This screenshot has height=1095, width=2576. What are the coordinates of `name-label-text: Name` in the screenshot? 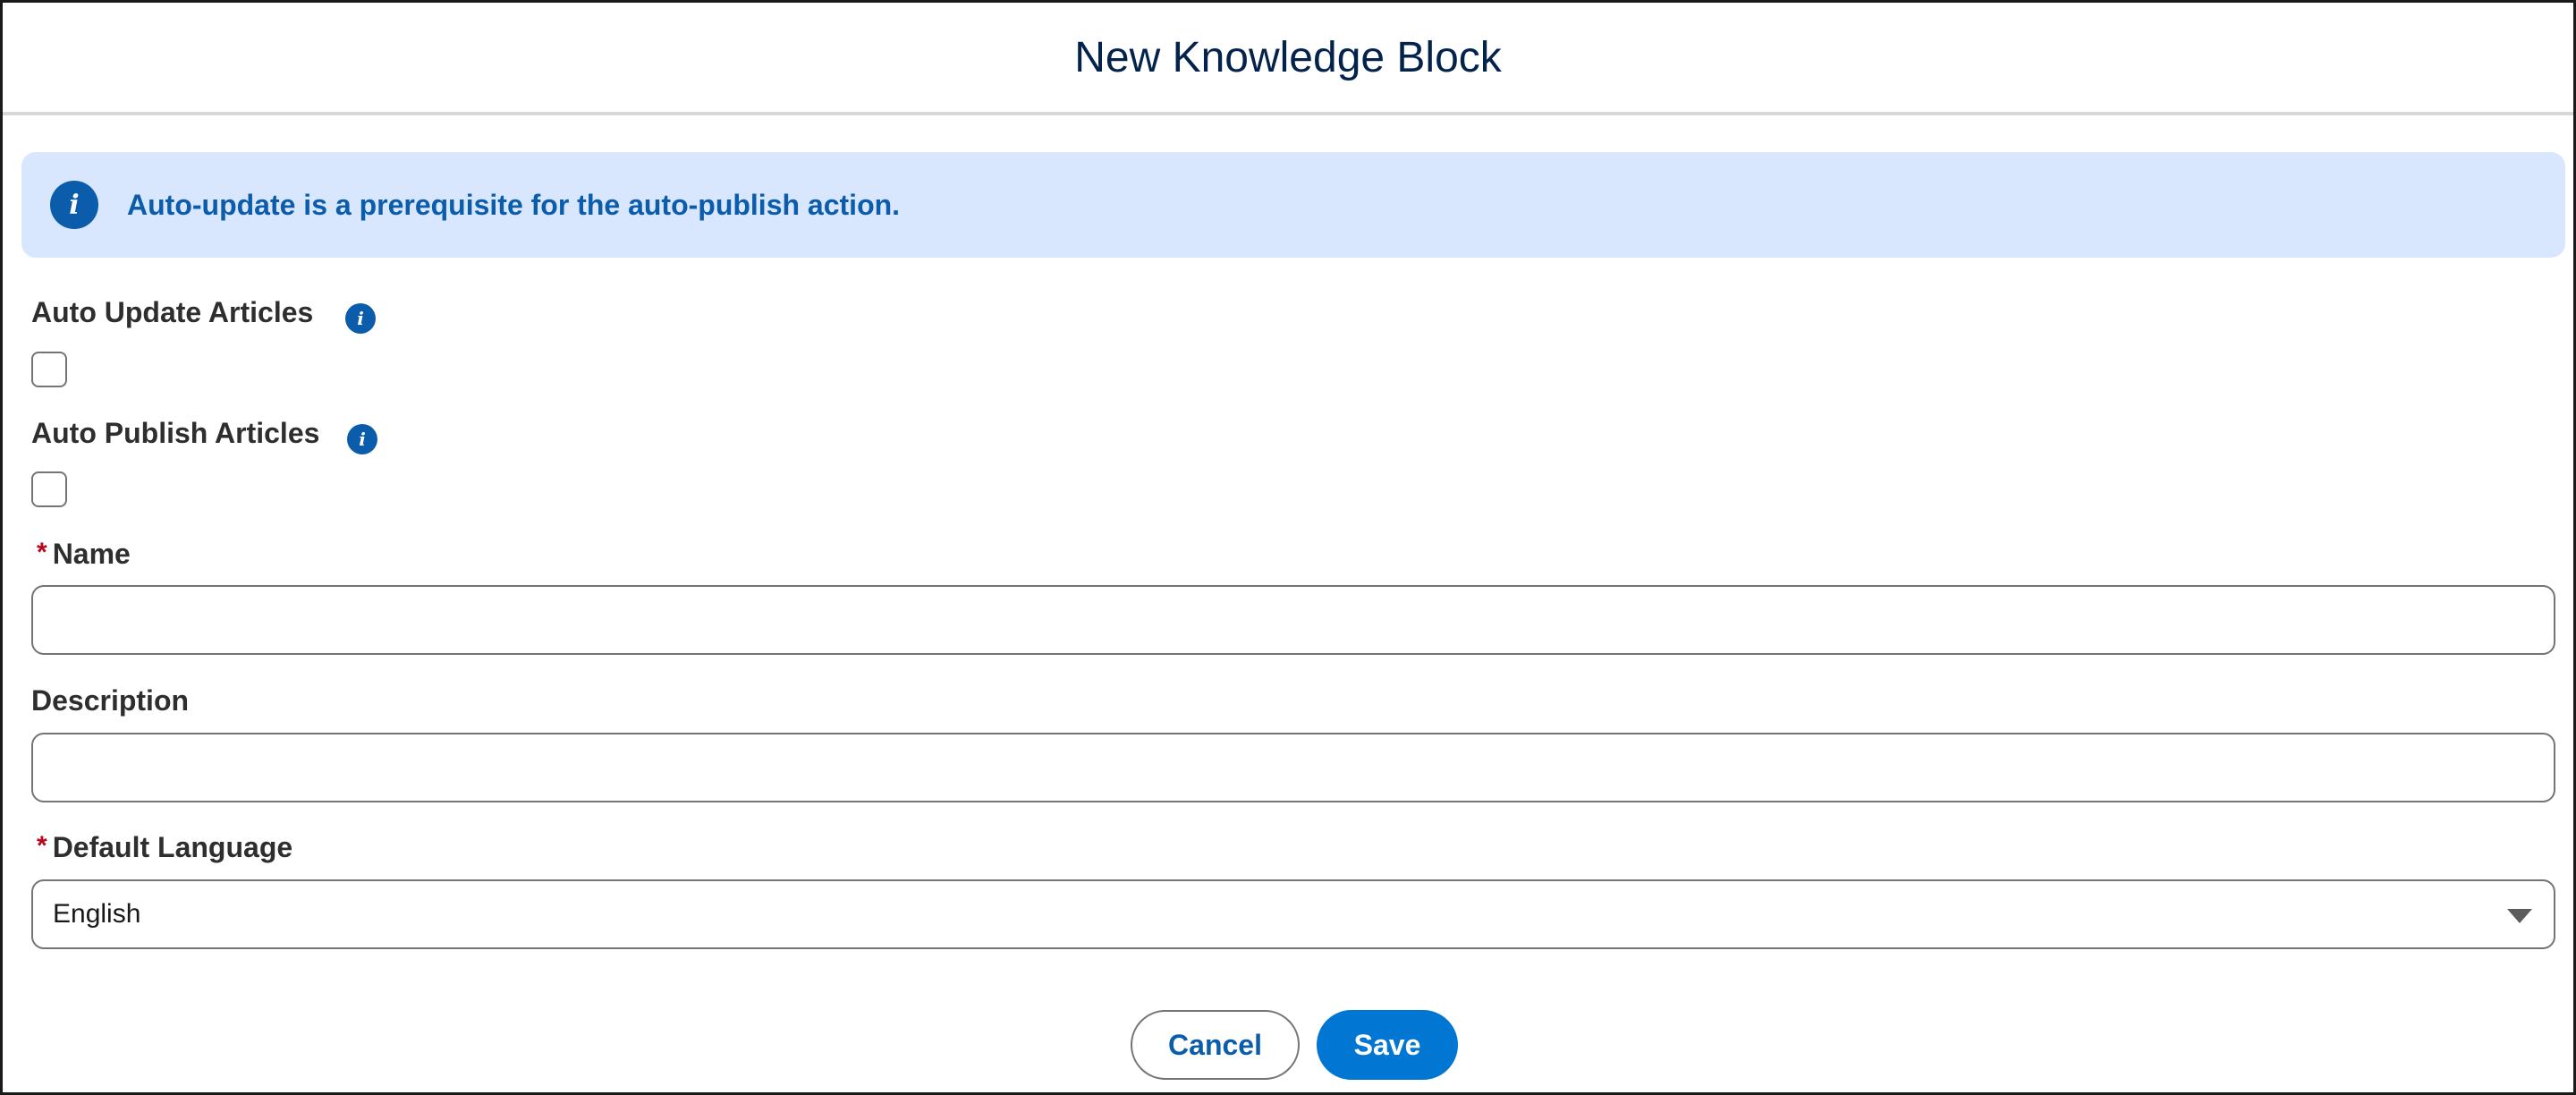 It's located at (91, 554).